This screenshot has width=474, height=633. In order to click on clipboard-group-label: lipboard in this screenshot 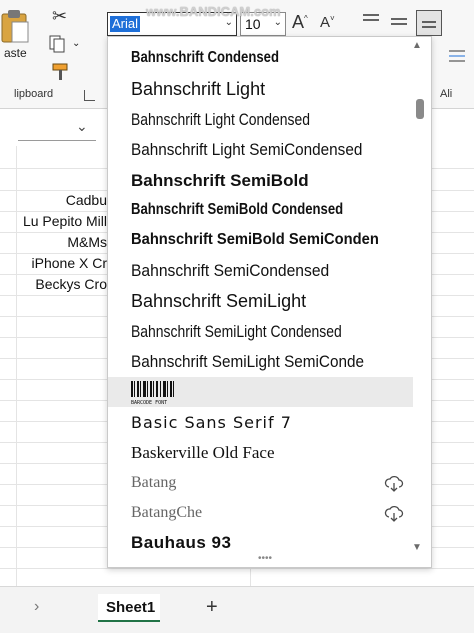, I will do `click(34, 94)`.